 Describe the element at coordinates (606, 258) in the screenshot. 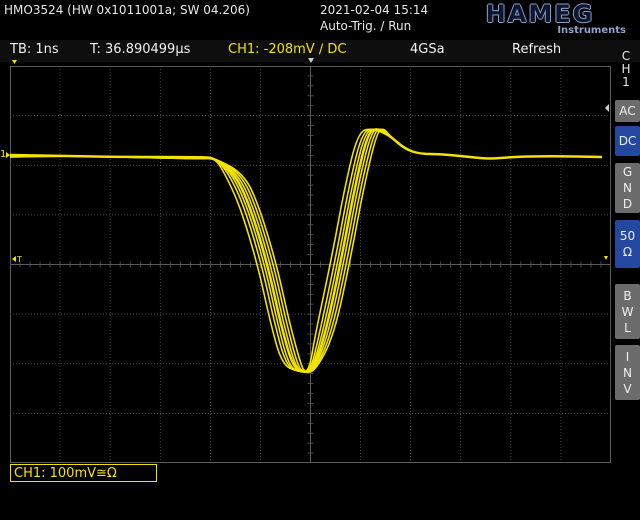

I see `trigger-level-right-arrow` at that location.